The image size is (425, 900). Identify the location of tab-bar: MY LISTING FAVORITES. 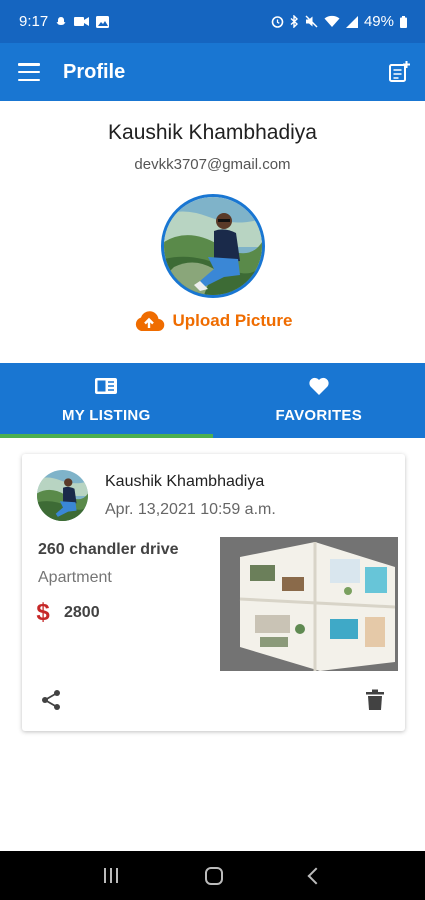
(212, 400).